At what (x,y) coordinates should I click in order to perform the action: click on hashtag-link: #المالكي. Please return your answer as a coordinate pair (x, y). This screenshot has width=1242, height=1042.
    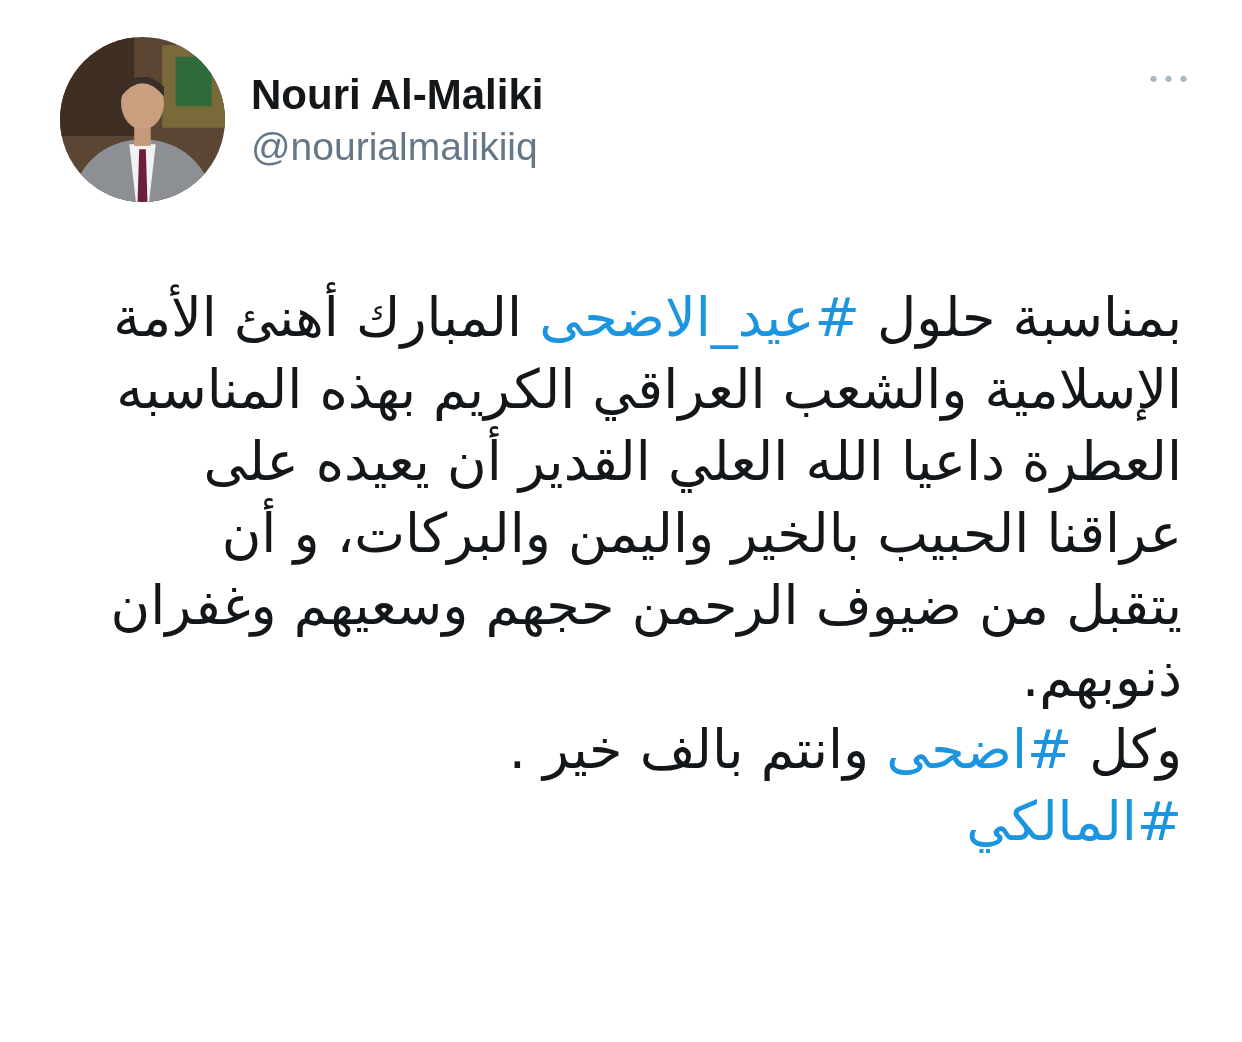
    Looking at the image, I should click on (1074, 821).